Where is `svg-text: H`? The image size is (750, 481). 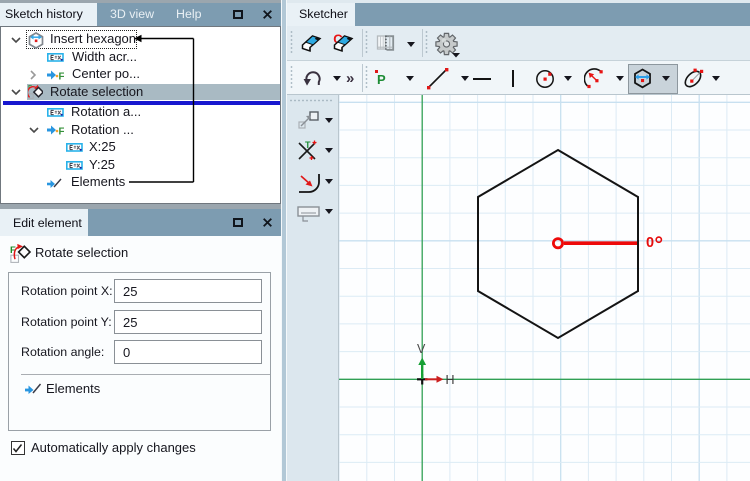 svg-text: H is located at coordinates (450, 380).